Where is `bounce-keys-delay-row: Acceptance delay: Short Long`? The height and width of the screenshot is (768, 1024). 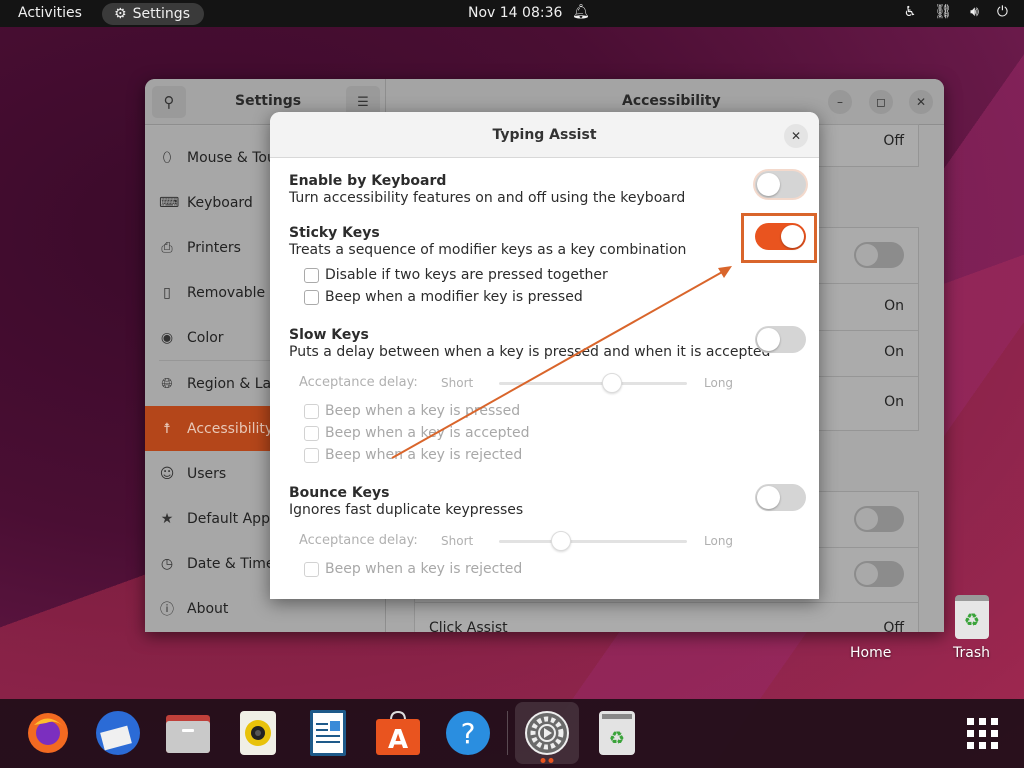 bounce-keys-delay-row: Acceptance delay: Short Long is located at coordinates (519, 541).